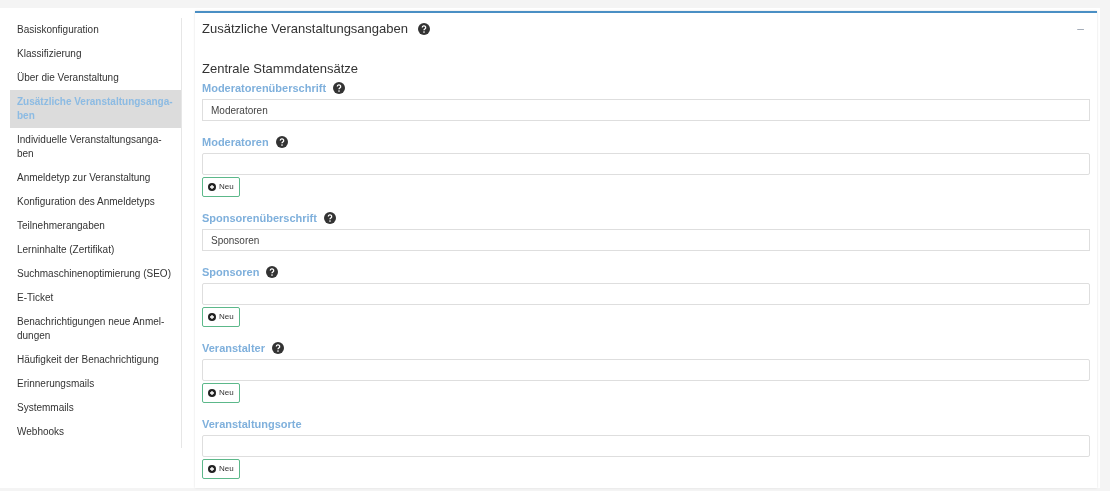  Describe the element at coordinates (95, 329) in the screenshot. I see `sidebar-item: Benachrichtigungen neue Anmel- dungen` at that location.